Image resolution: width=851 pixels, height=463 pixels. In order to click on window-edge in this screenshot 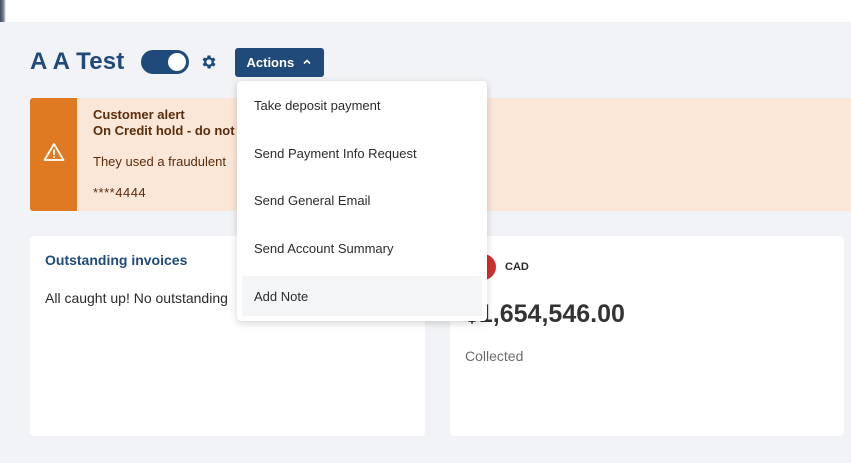, I will do `click(3, 11)`.